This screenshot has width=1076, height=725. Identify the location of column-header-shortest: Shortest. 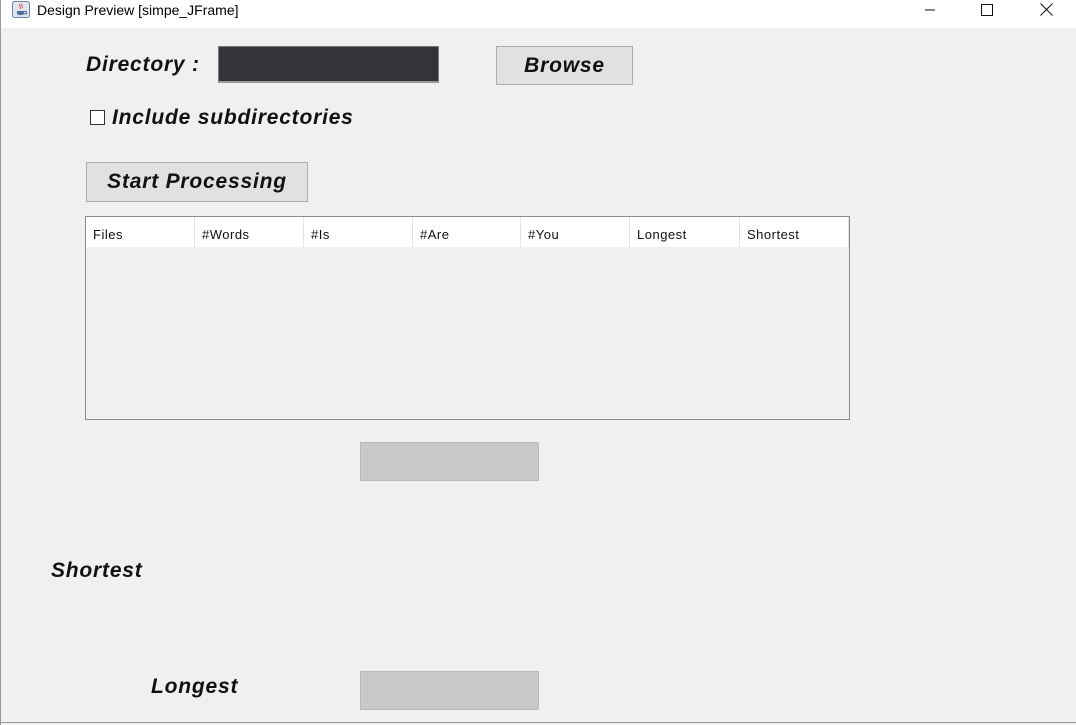
(794, 232).